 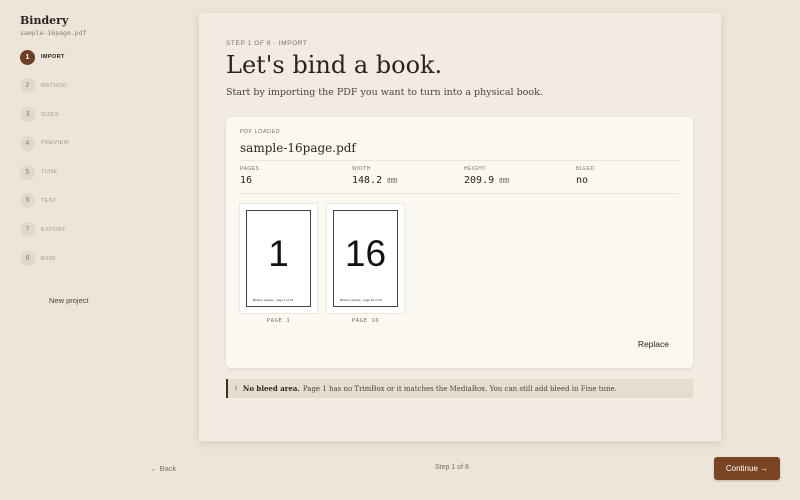 I want to click on sidebar-step-sizes: 3 SIZES, so click(x=44, y=115).